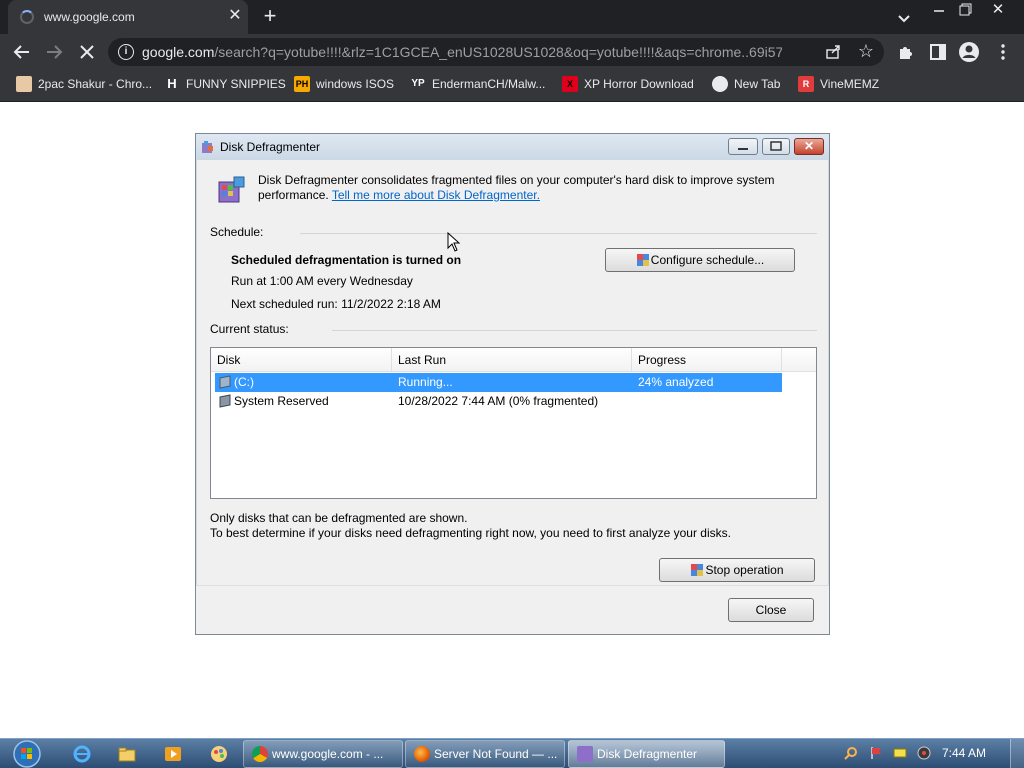  What do you see at coordinates (219, 754) in the screenshot?
I see `paint-icon` at bounding box center [219, 754].